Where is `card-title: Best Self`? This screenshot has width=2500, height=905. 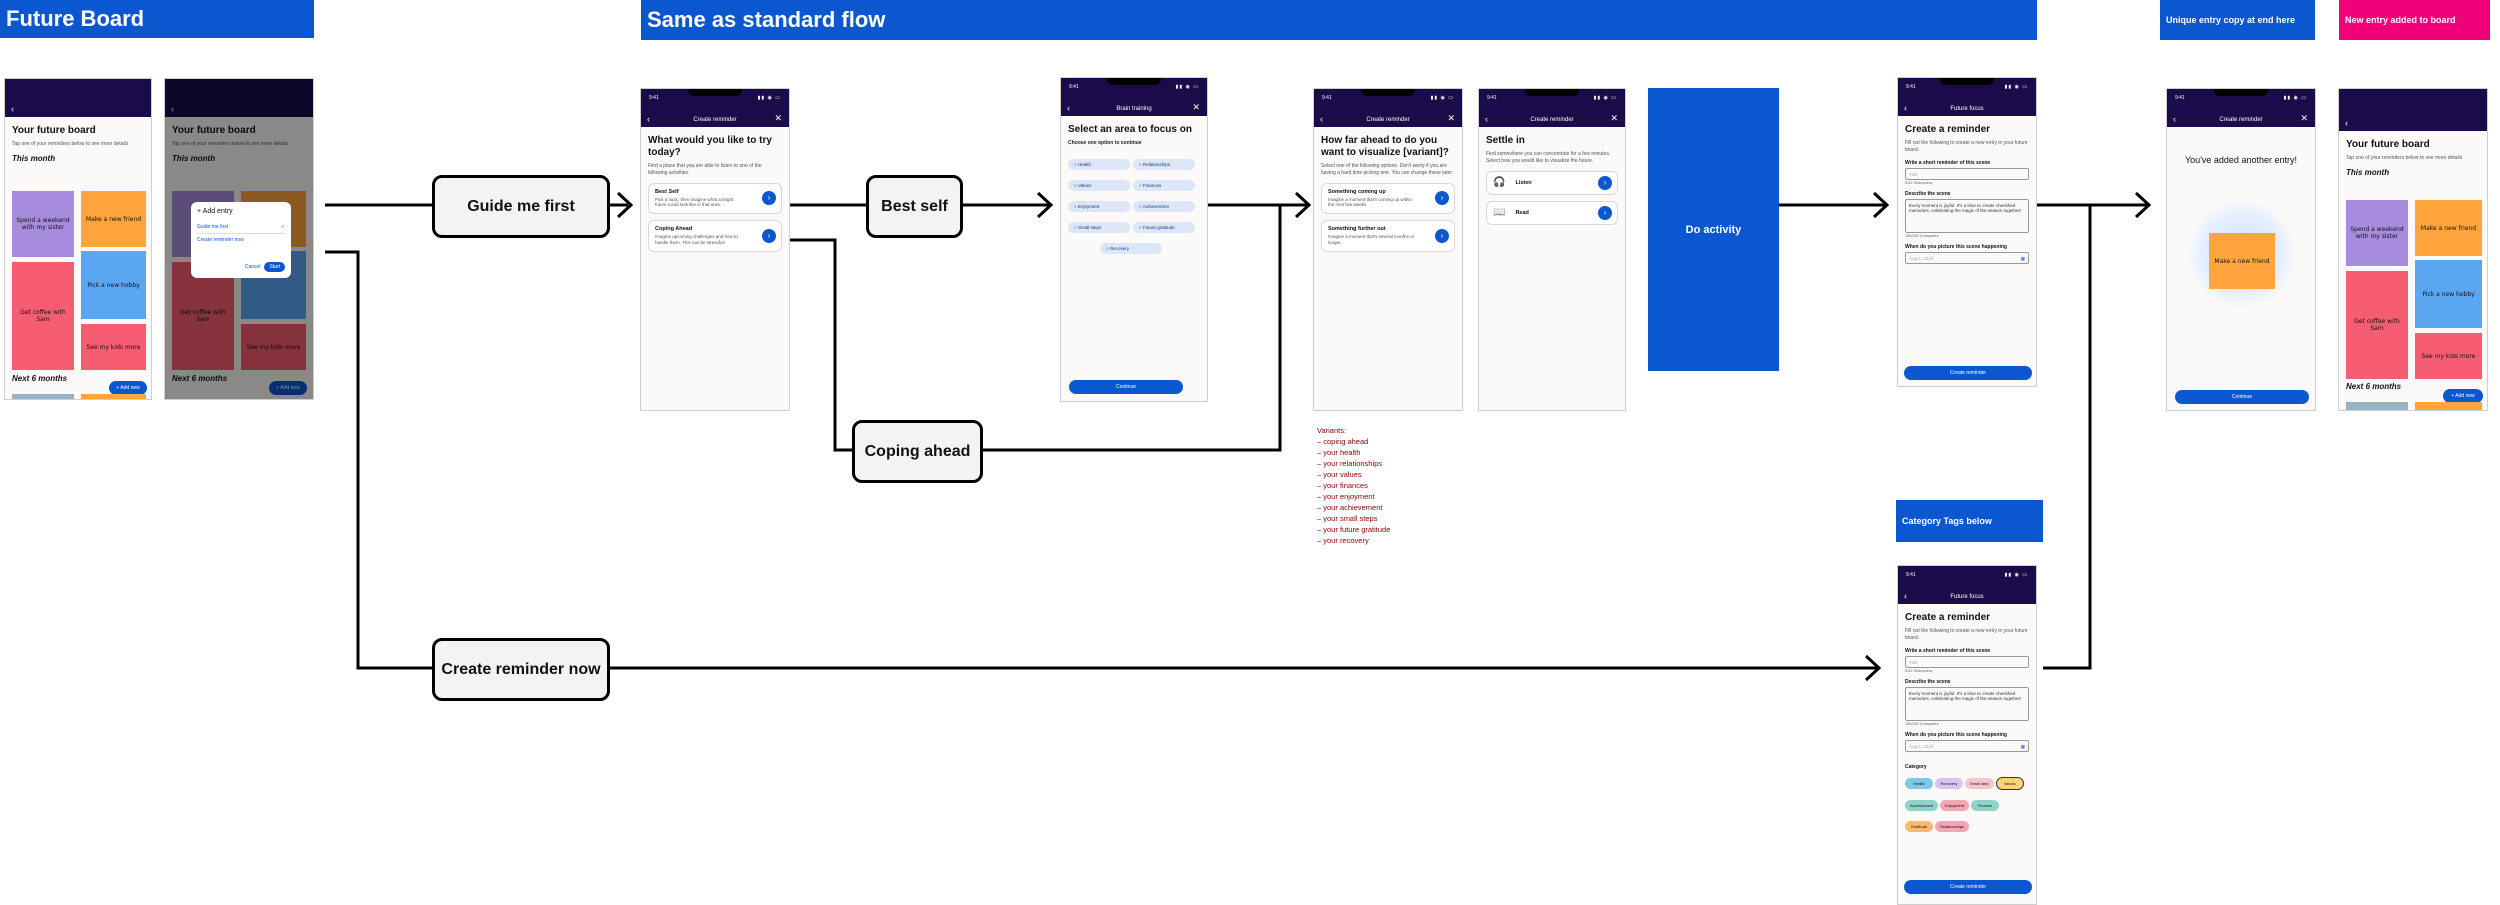 card-title: Best Self is located at coordinates (667, 191).